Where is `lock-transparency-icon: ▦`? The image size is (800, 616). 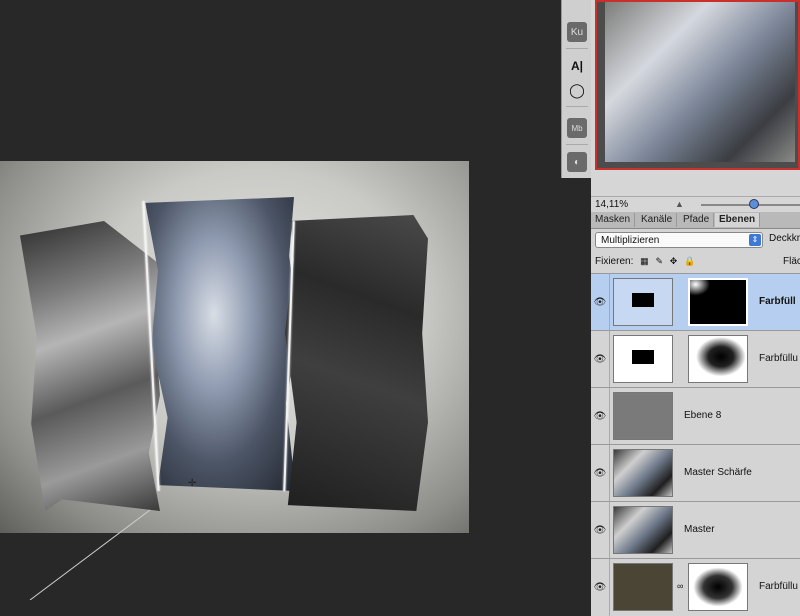
lock-transparency-icon: ▦ is located at coordinates (644, 261).